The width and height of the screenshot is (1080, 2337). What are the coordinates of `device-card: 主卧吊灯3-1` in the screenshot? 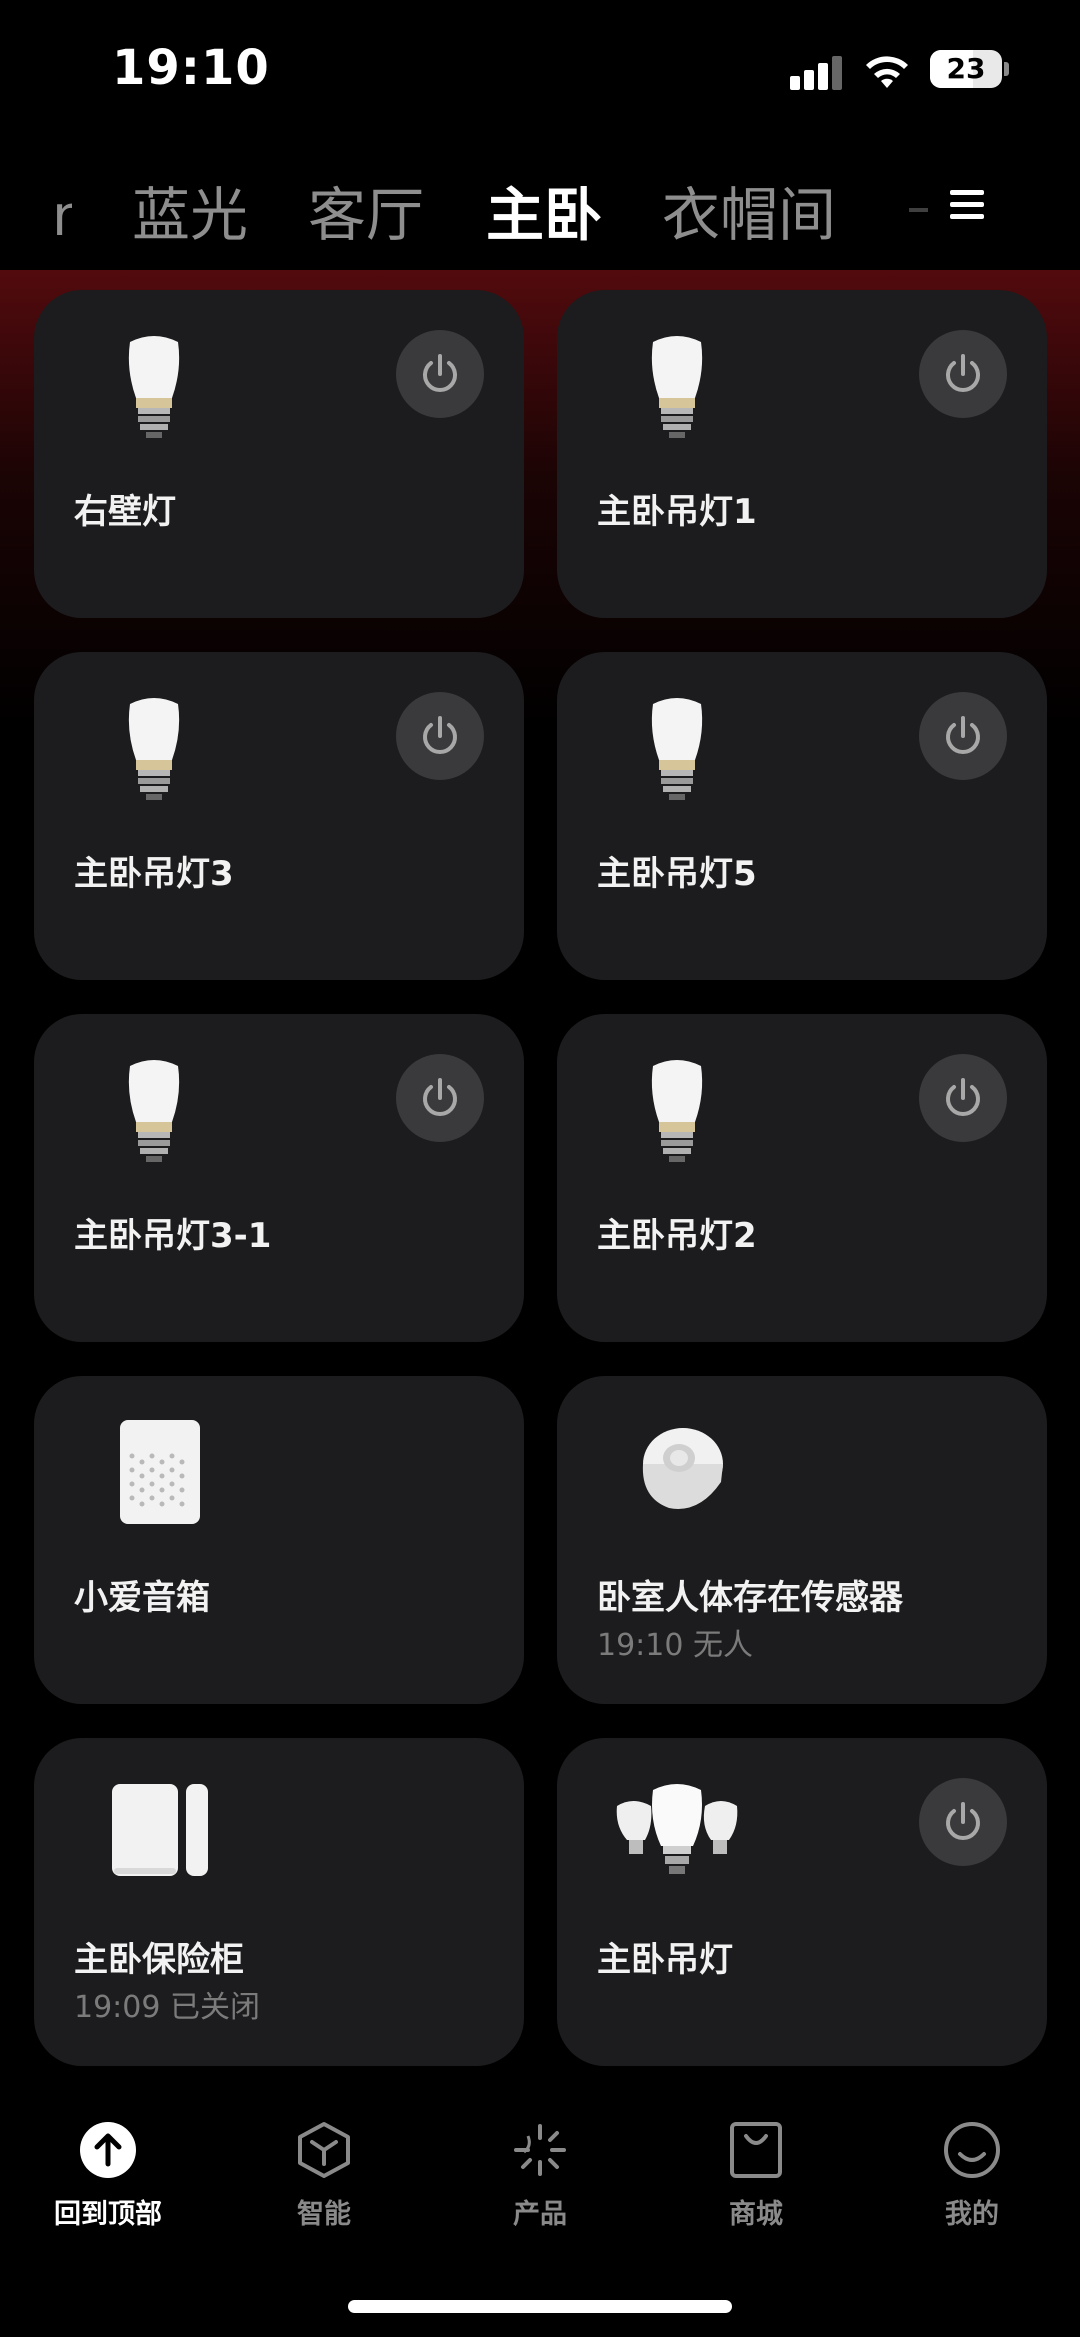 It's located at (279, 1178).